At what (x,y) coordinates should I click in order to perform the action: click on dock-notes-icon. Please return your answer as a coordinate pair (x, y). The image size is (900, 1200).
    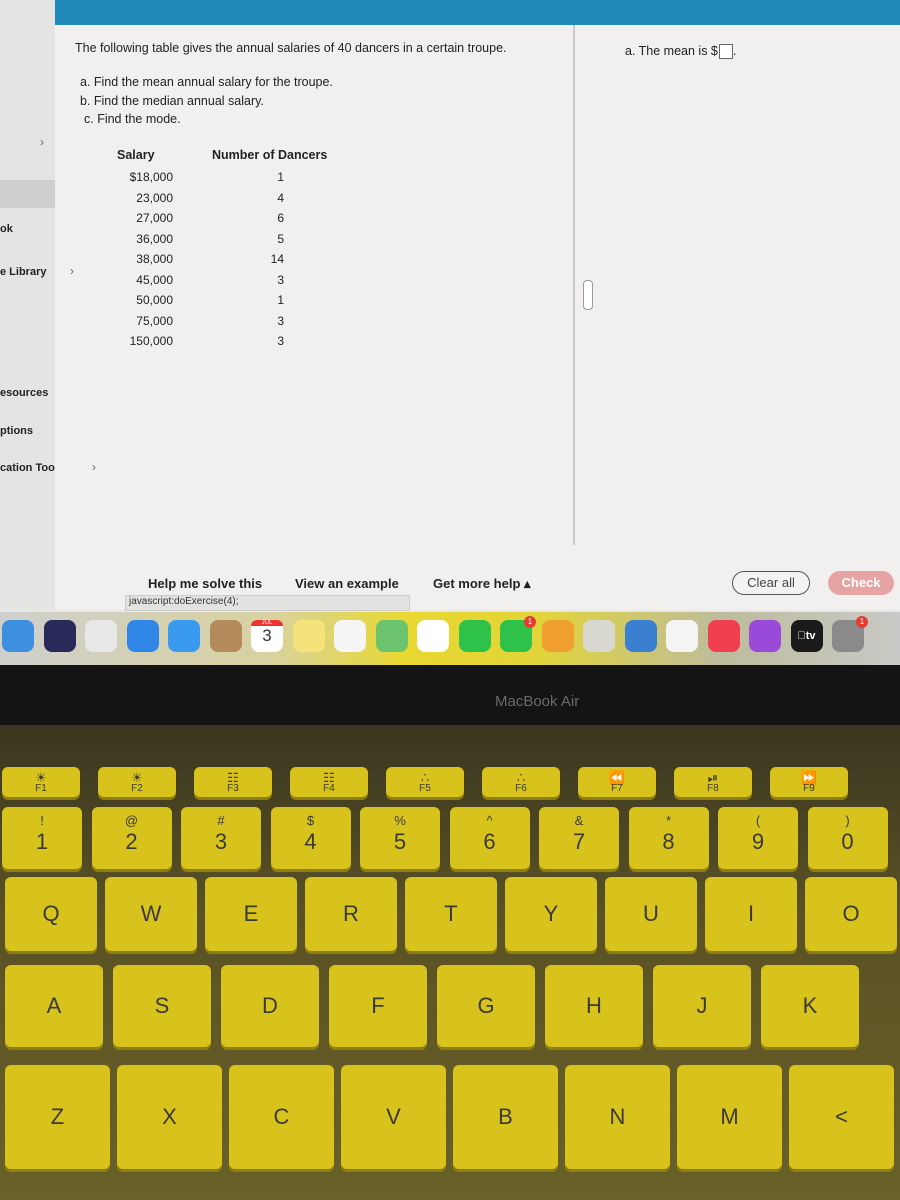
    Looking at the image, I should click on (308, 636).